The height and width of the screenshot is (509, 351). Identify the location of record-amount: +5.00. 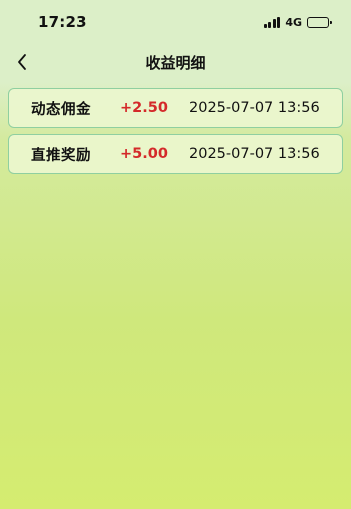
(144, 154).